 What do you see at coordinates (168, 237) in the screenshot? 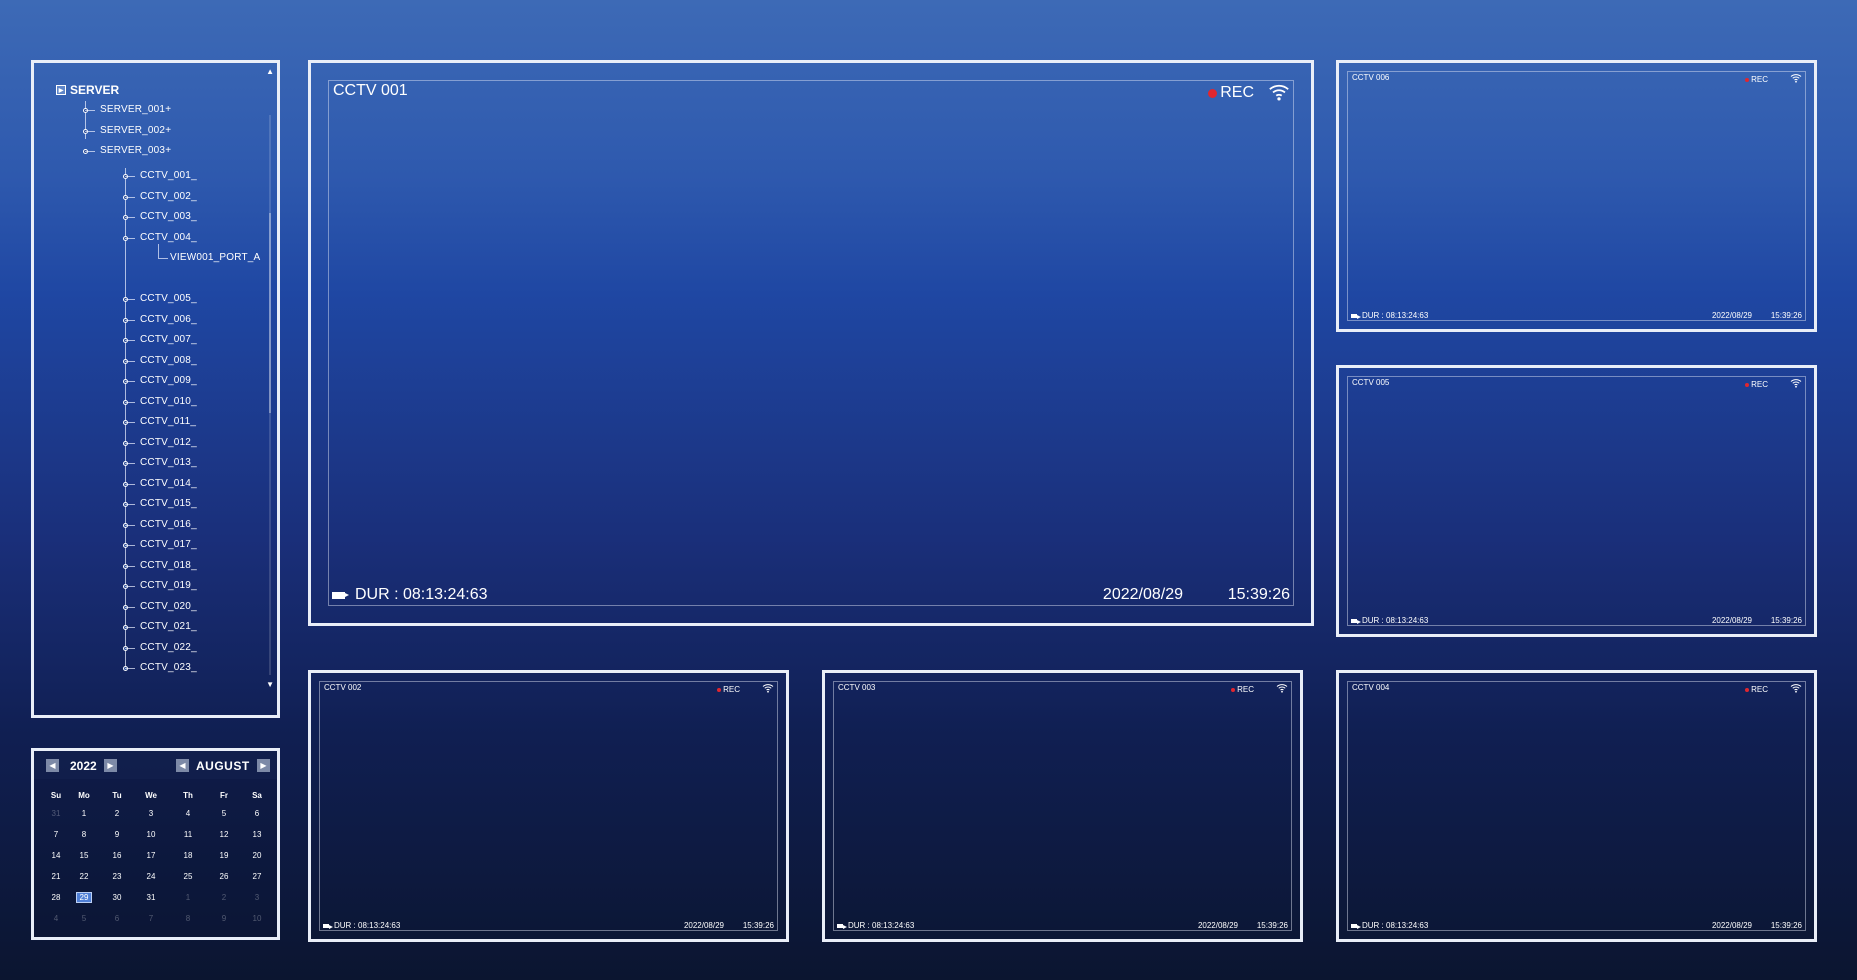
I see `tree-item-cctv: CCTV_004_` at bounding box center [168, 237].